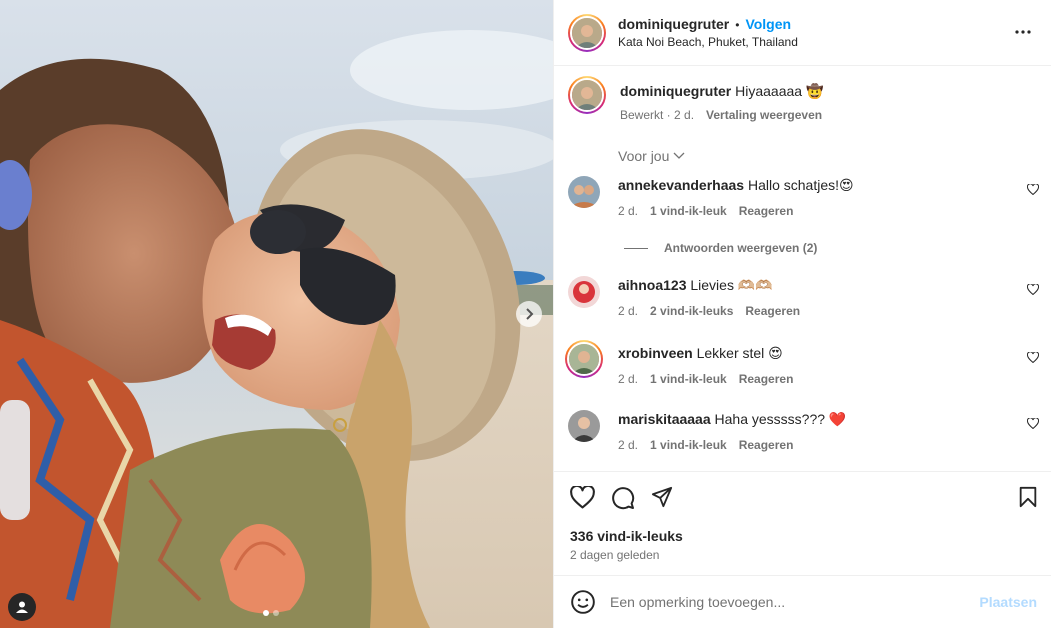 The image size is (1051, 628). Describe the element at coordinates (657, 115) in the screenshot. I see `caption-edited: Bewerkt · 2 d.` at that location.